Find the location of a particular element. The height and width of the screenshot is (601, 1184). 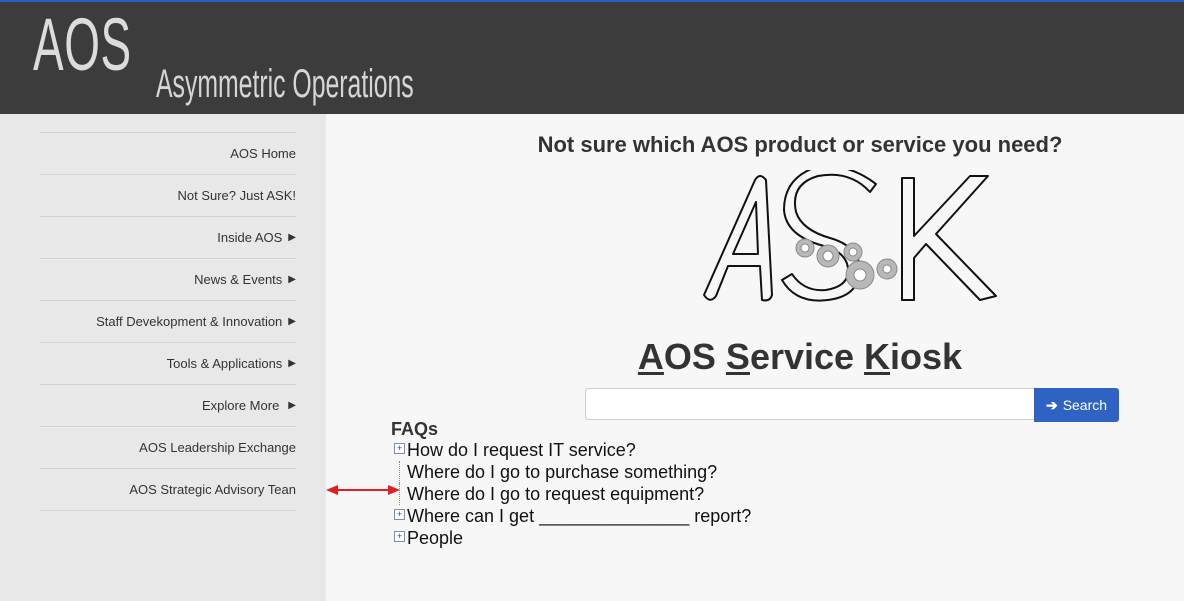

kiosk-title-part: K is located at coordinates (877, 356).